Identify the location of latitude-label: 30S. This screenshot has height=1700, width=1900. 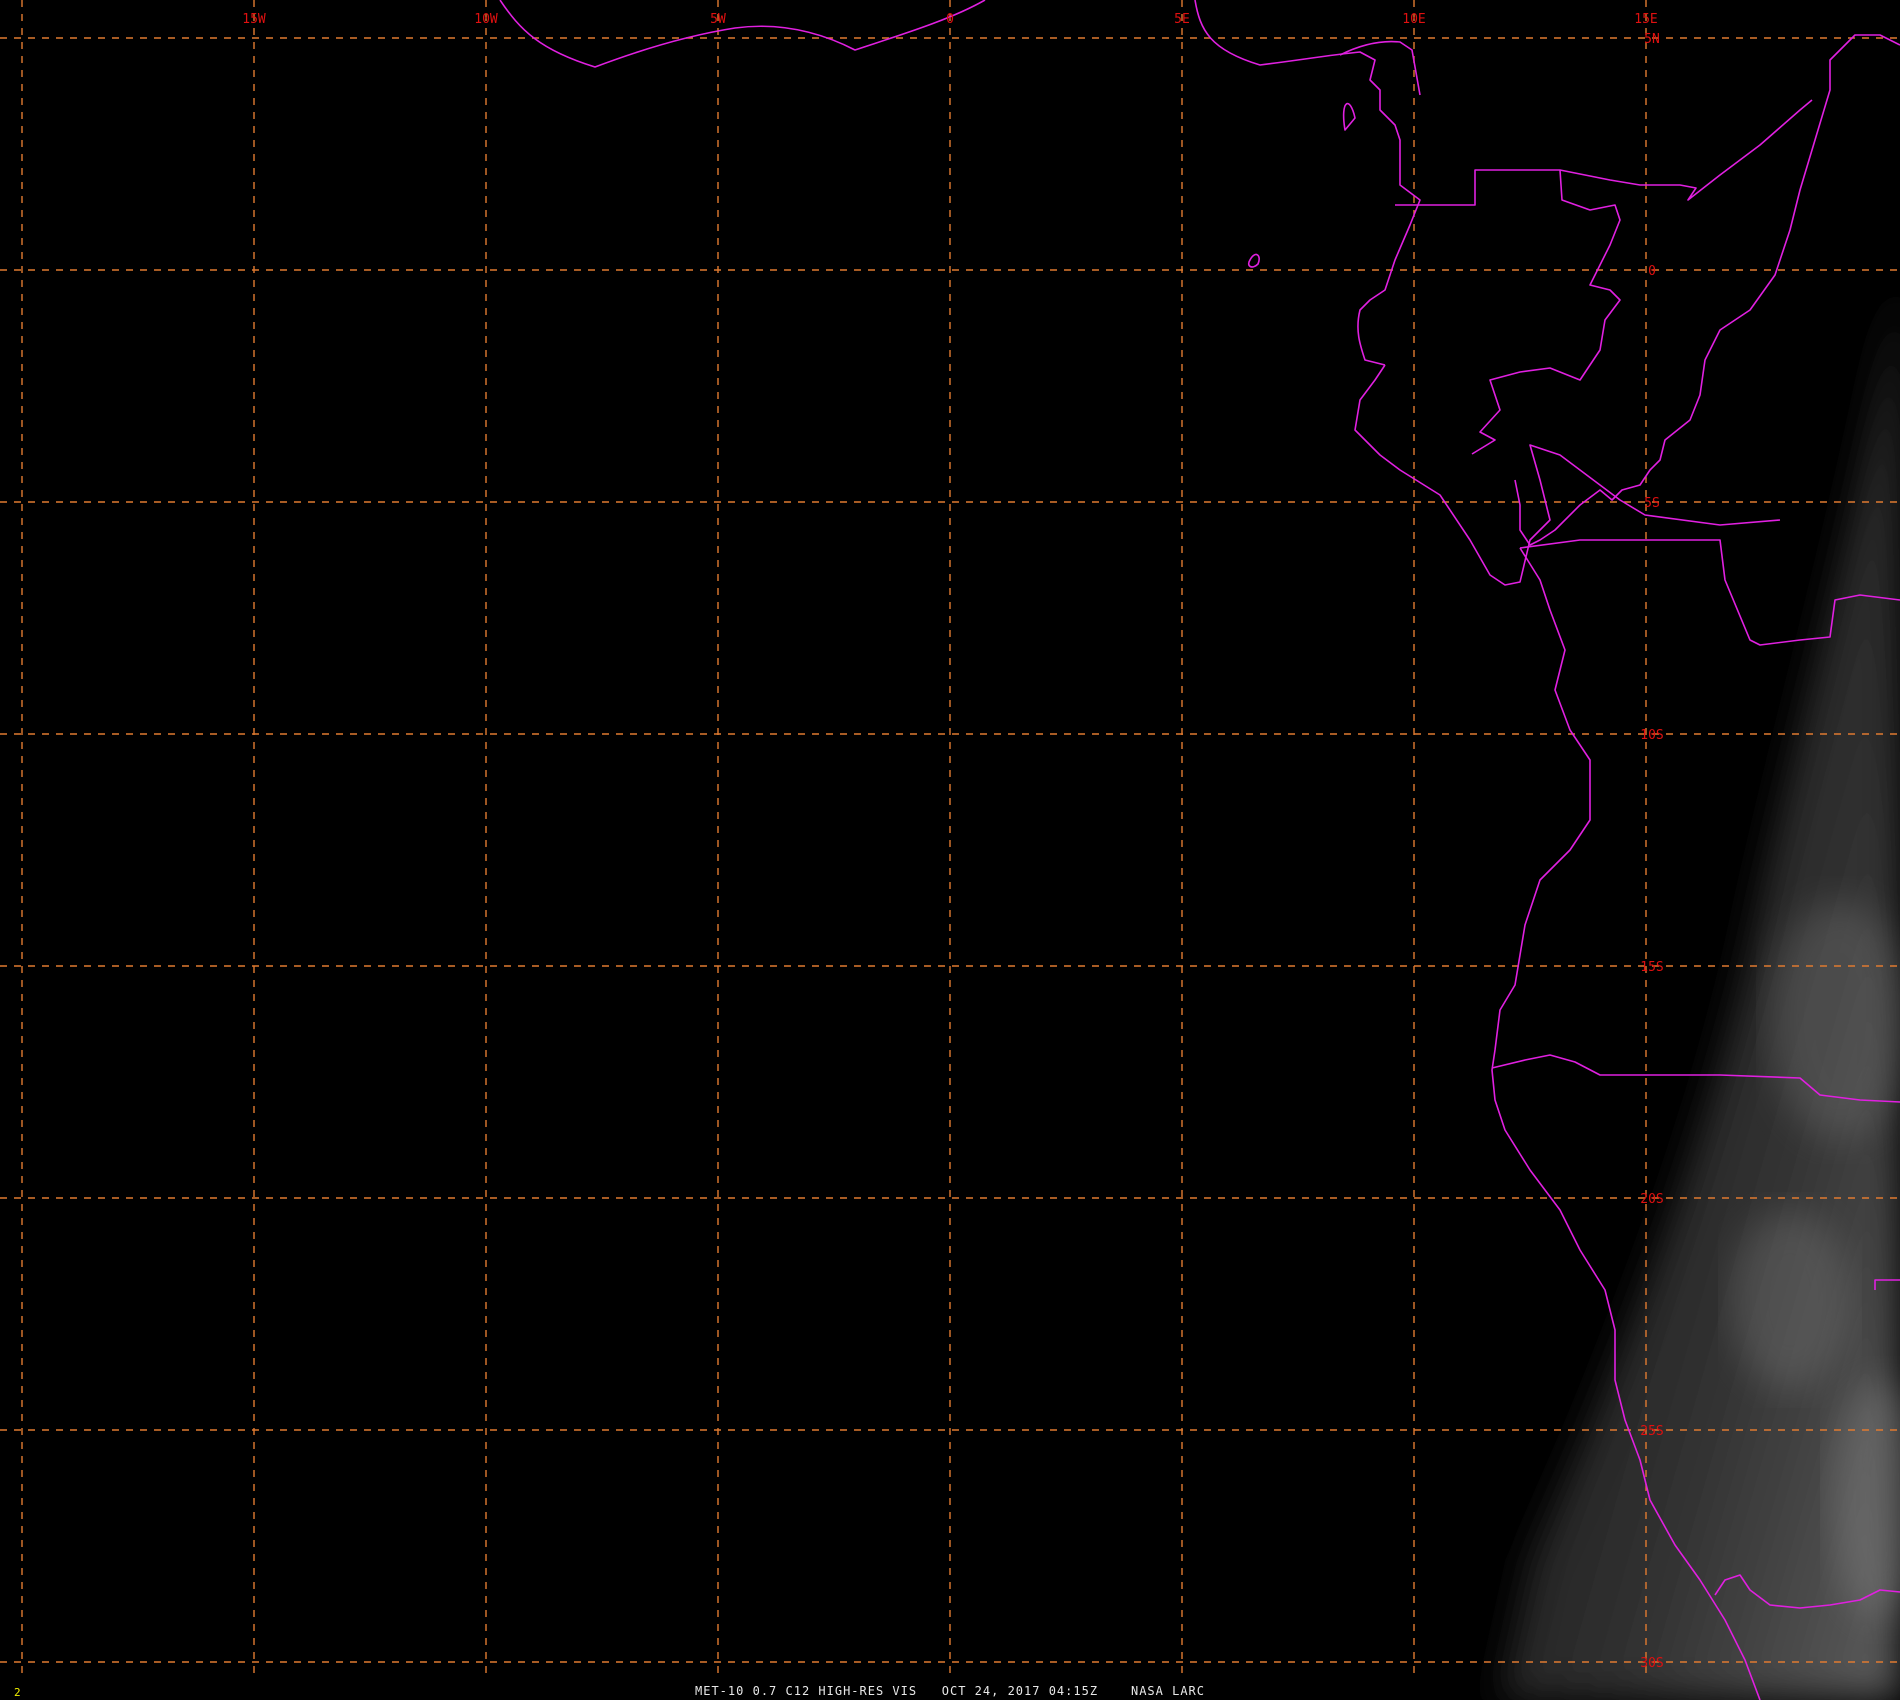
(1651, 1663).